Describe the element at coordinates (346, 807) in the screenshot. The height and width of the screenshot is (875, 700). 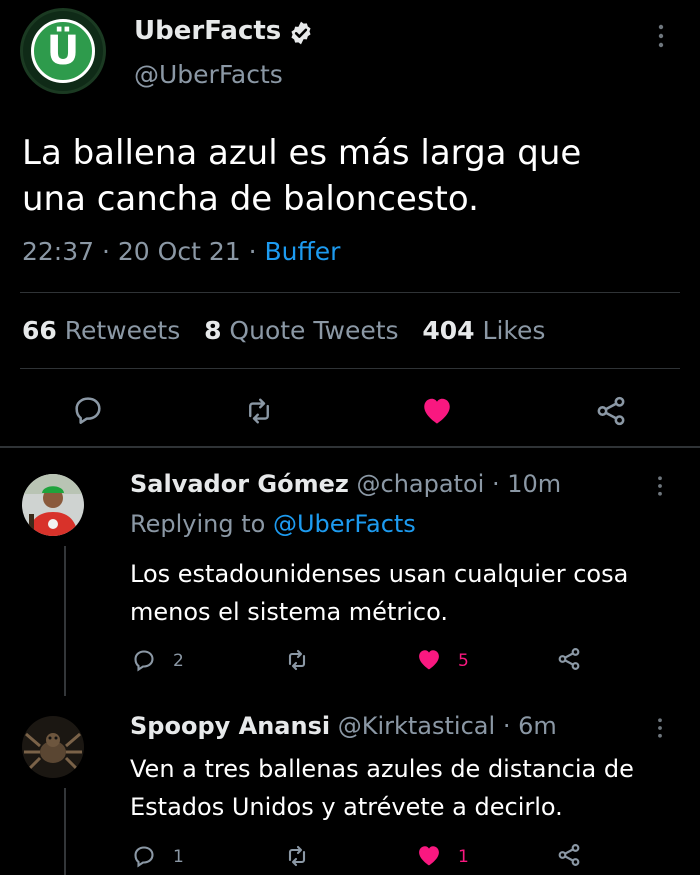
I see `reply-text-line-2: Estados Unidos y atrévete a decirlo.` at that location.